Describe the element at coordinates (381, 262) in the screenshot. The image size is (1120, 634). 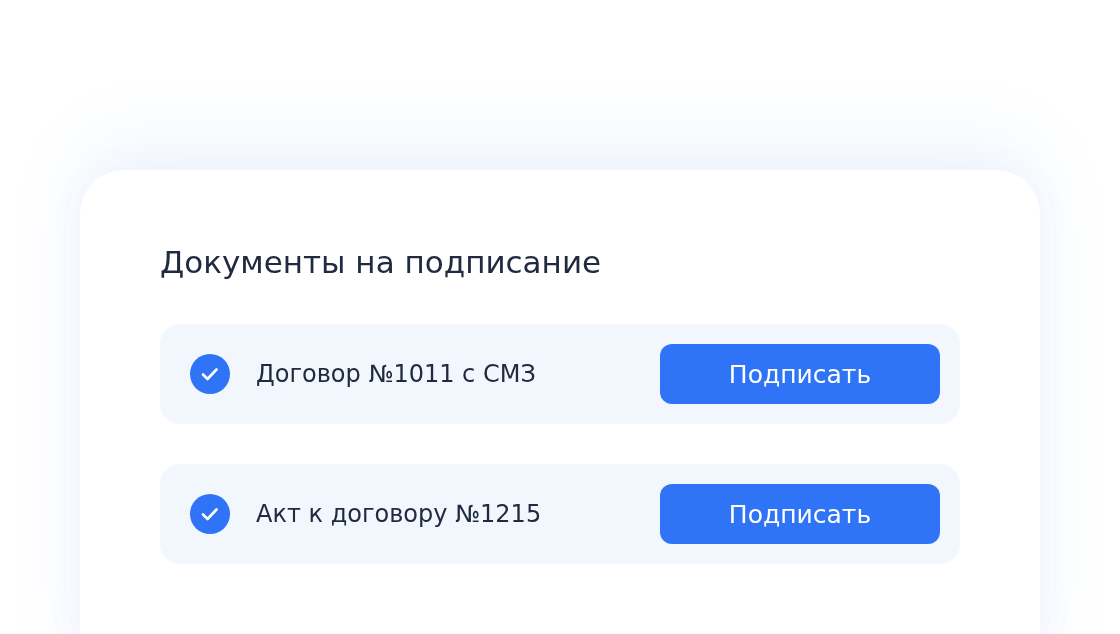
I see `section-title: Документы на подписание` at that location.